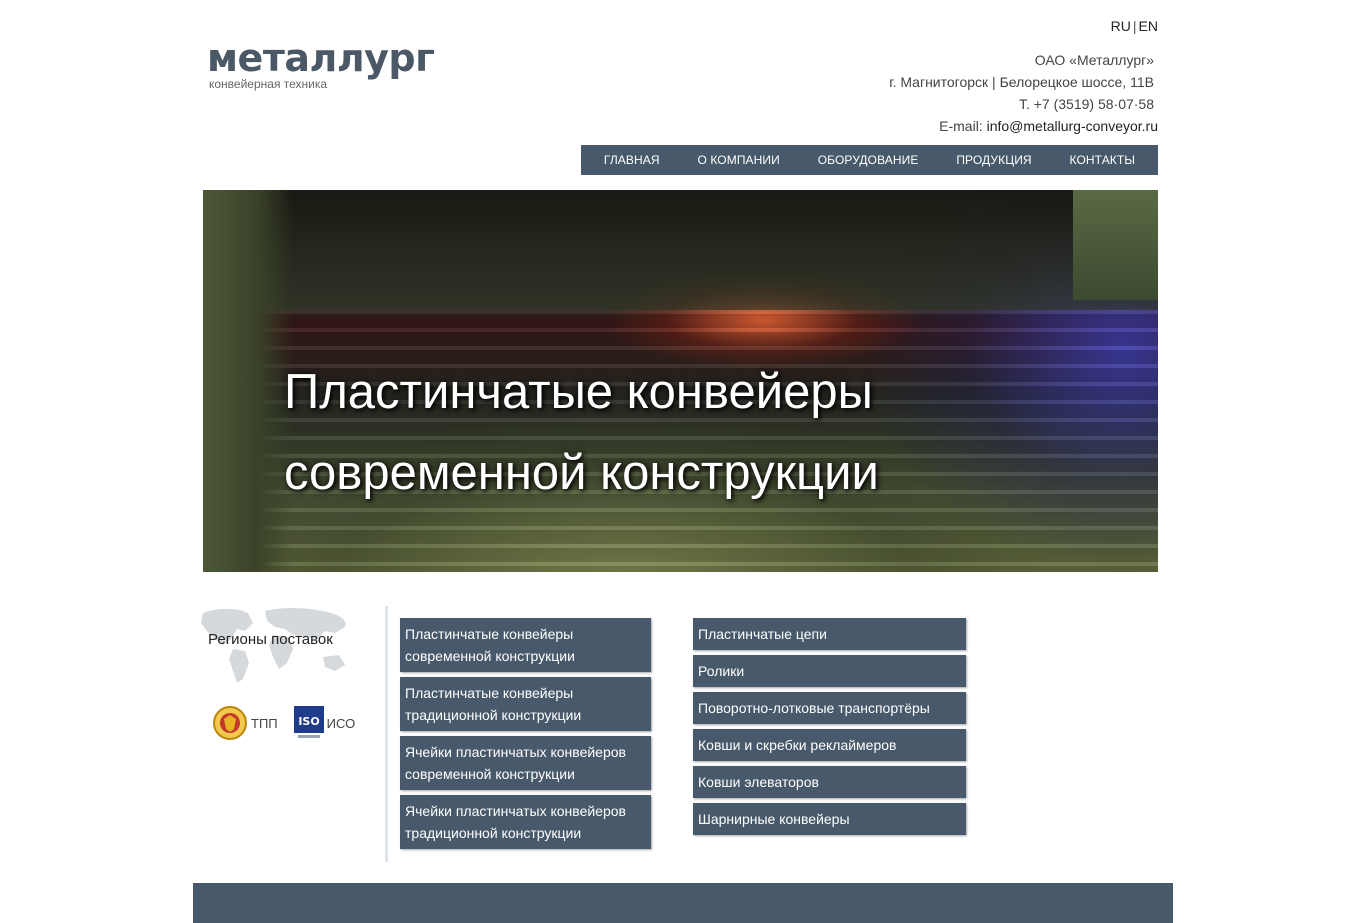  I want to click on certificates: ТПП ISO ИСО, so click(291, 723).